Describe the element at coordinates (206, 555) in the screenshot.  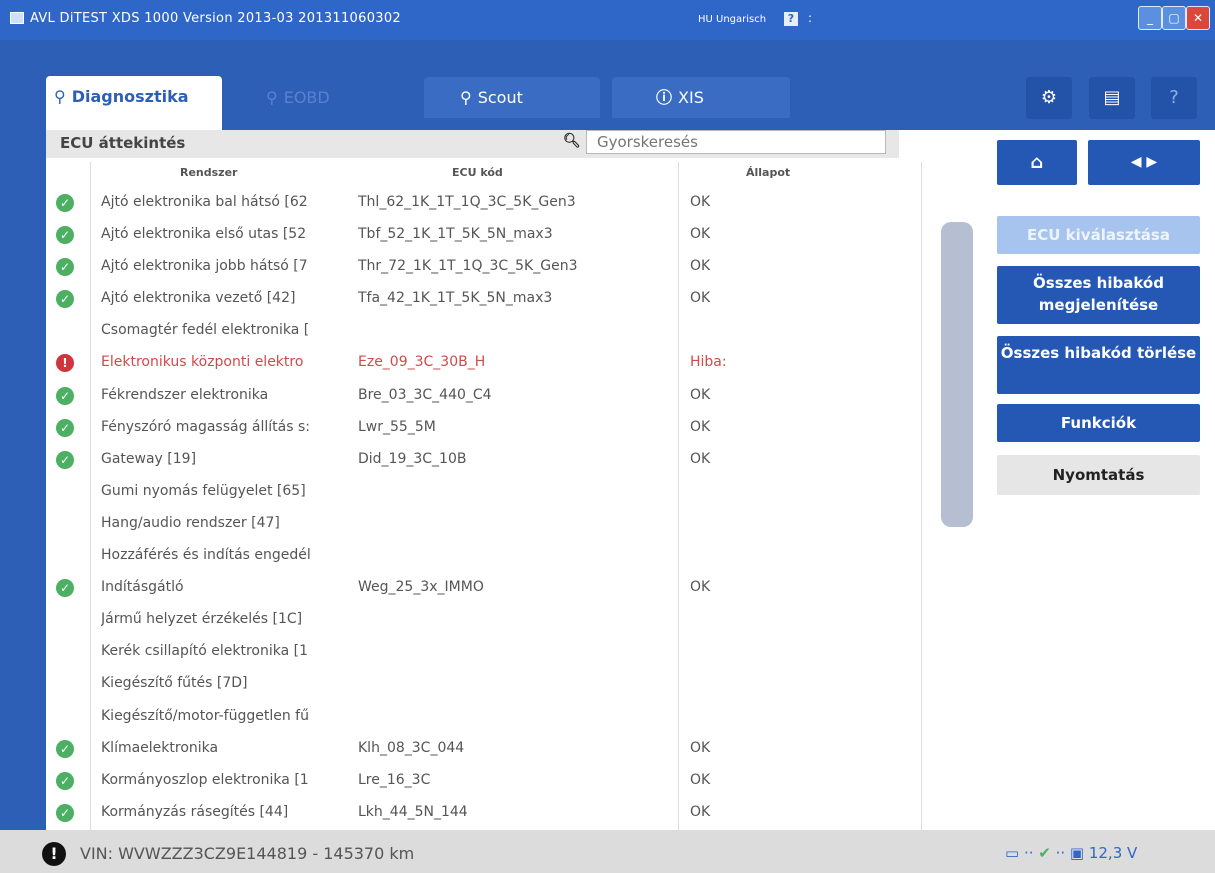
I see `row-system-name: Hozzáférés és indítás engedél` at that location.